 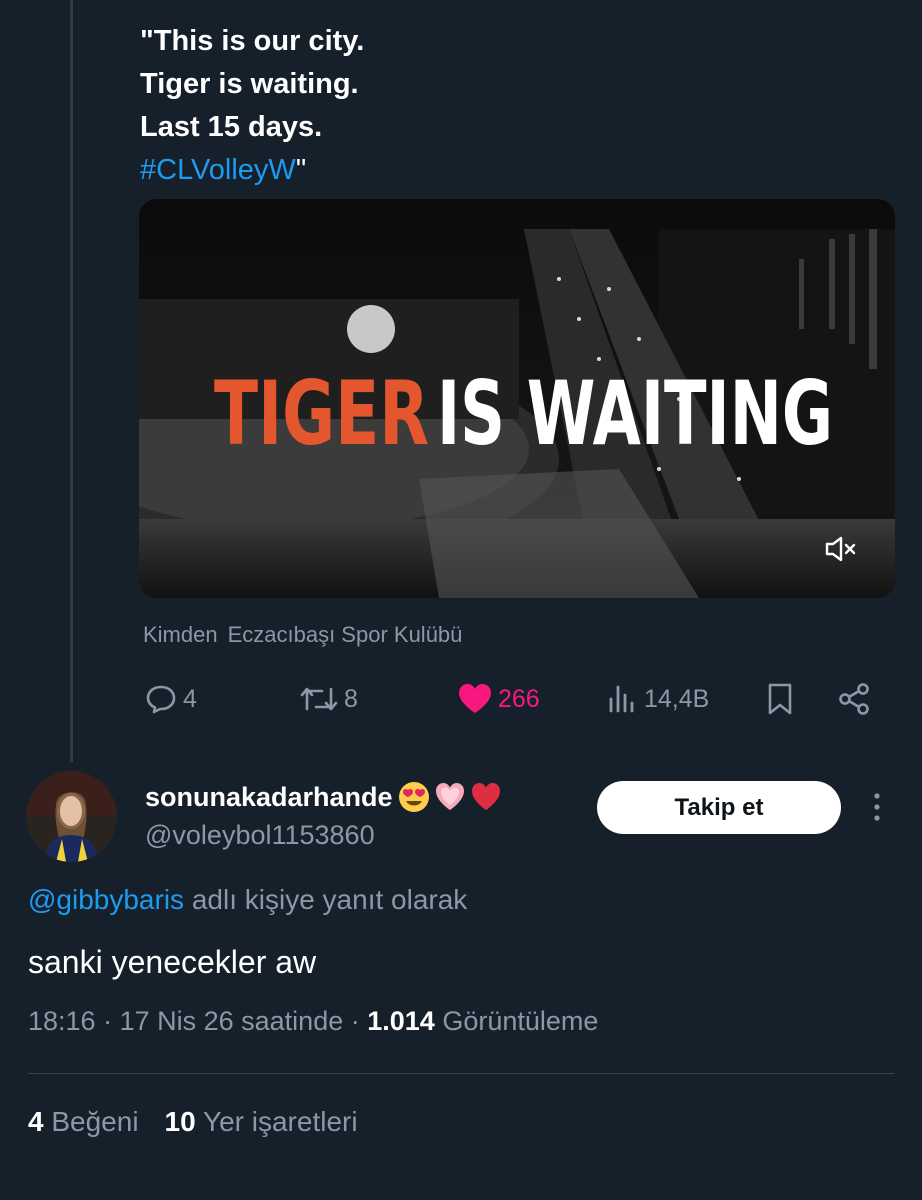 I want to click on more-options-button, so click(x=877, y=807).